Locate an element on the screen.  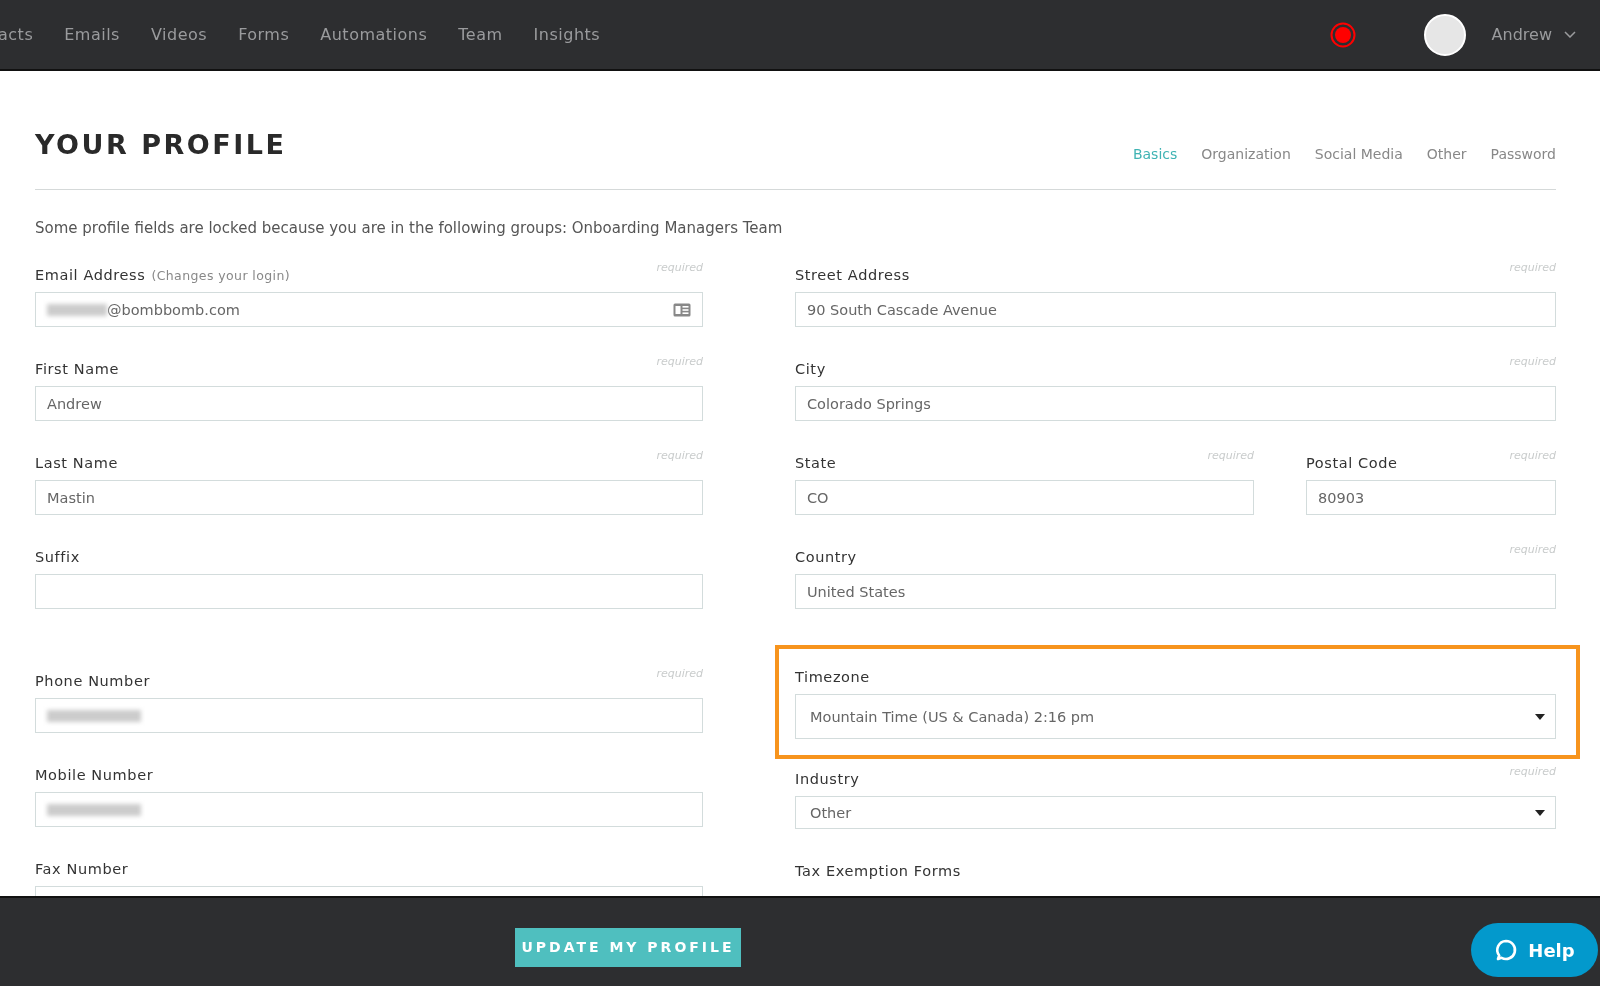
field-label: Street Address is located at coordinates (852, 275).